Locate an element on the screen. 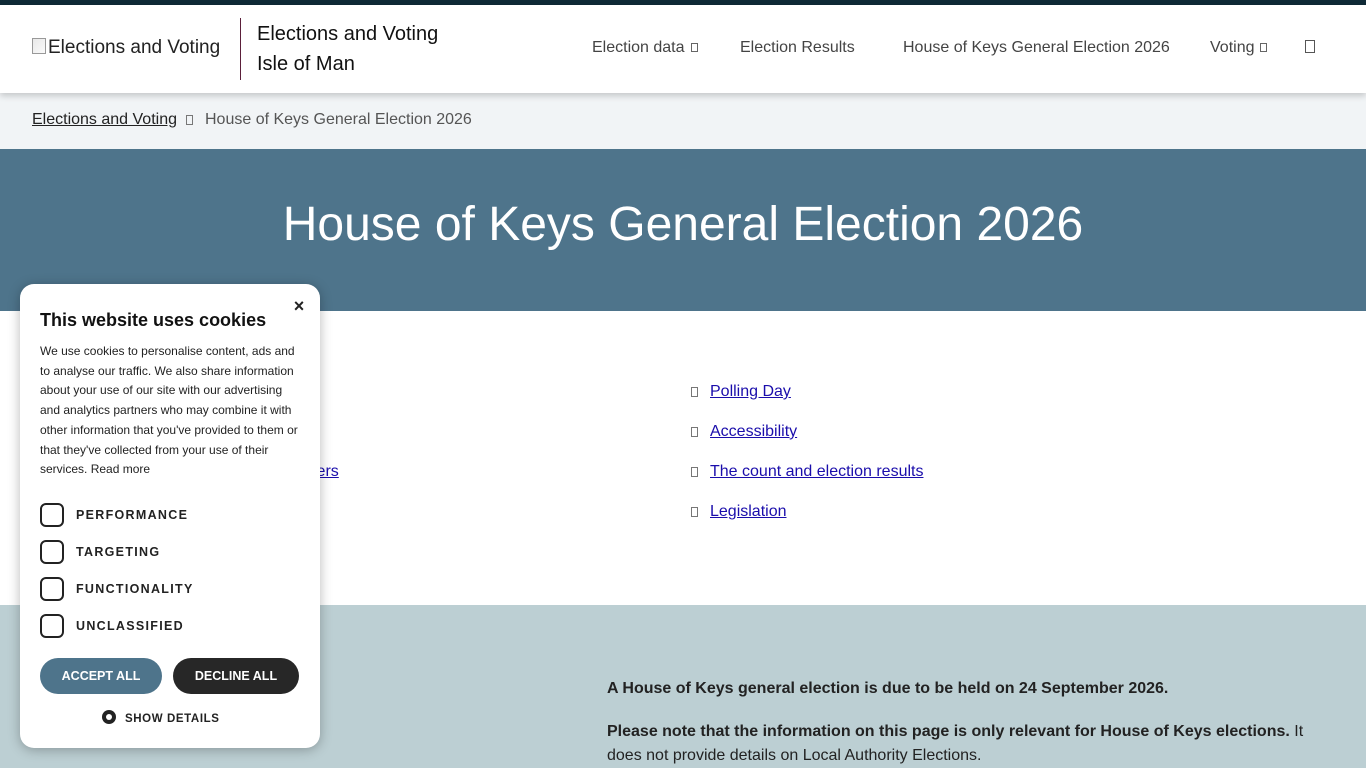 The width and height of the screenshot is (1366, 768). accept-all-button: ACCEPT ALL is located at coordinates (101, 676).